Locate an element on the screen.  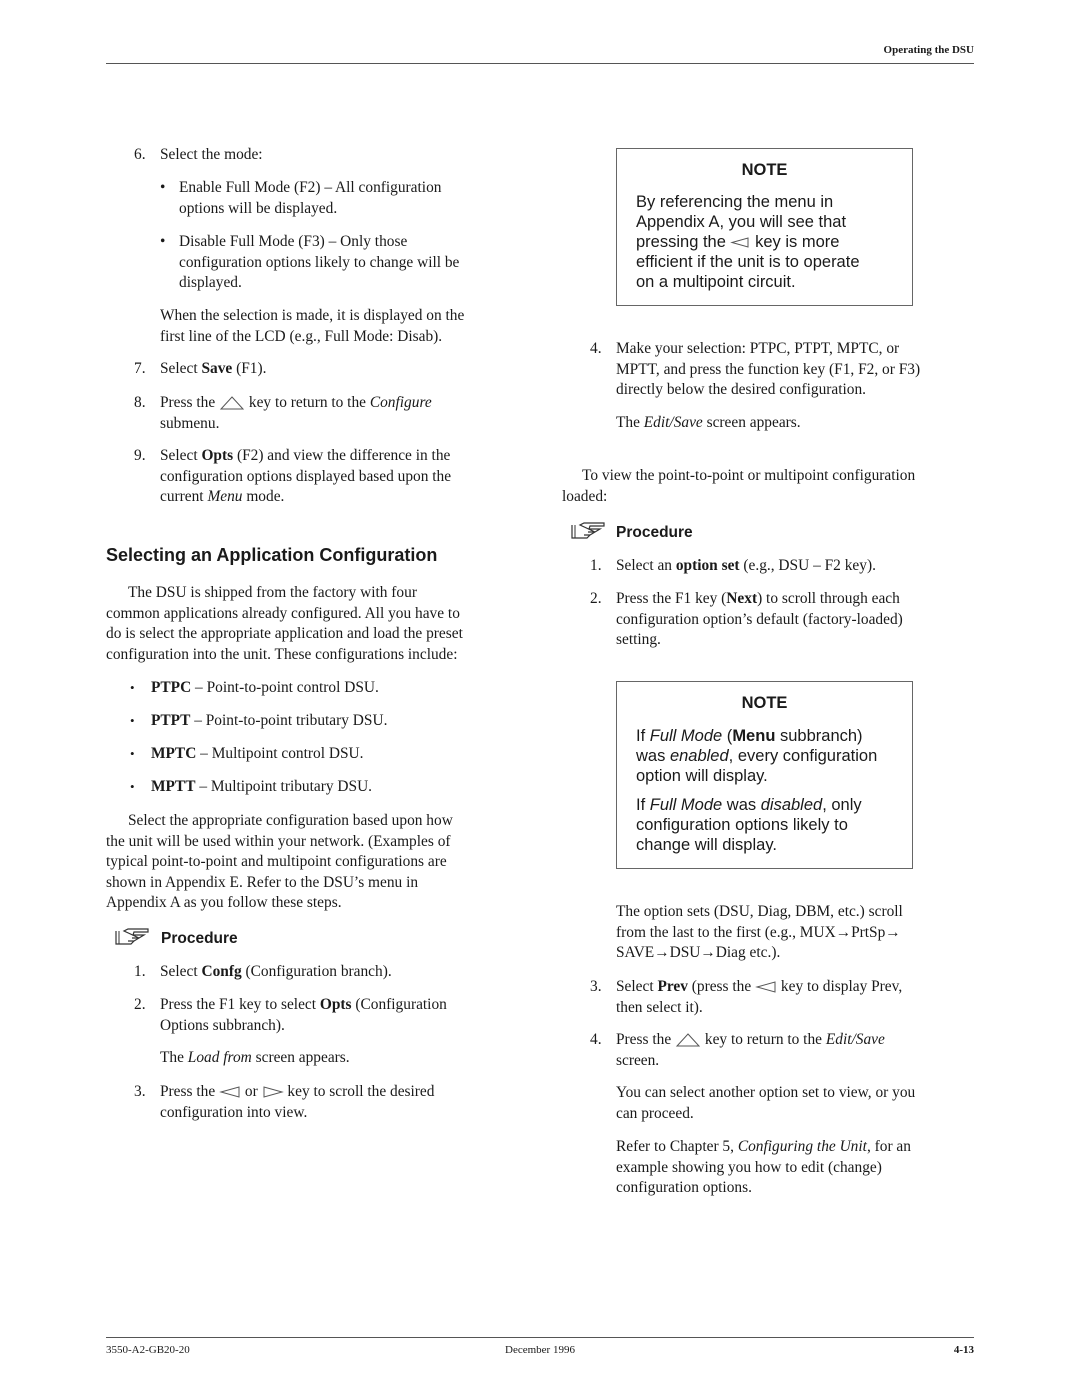
text-line: change will display. is located at coordinates (706, 845).